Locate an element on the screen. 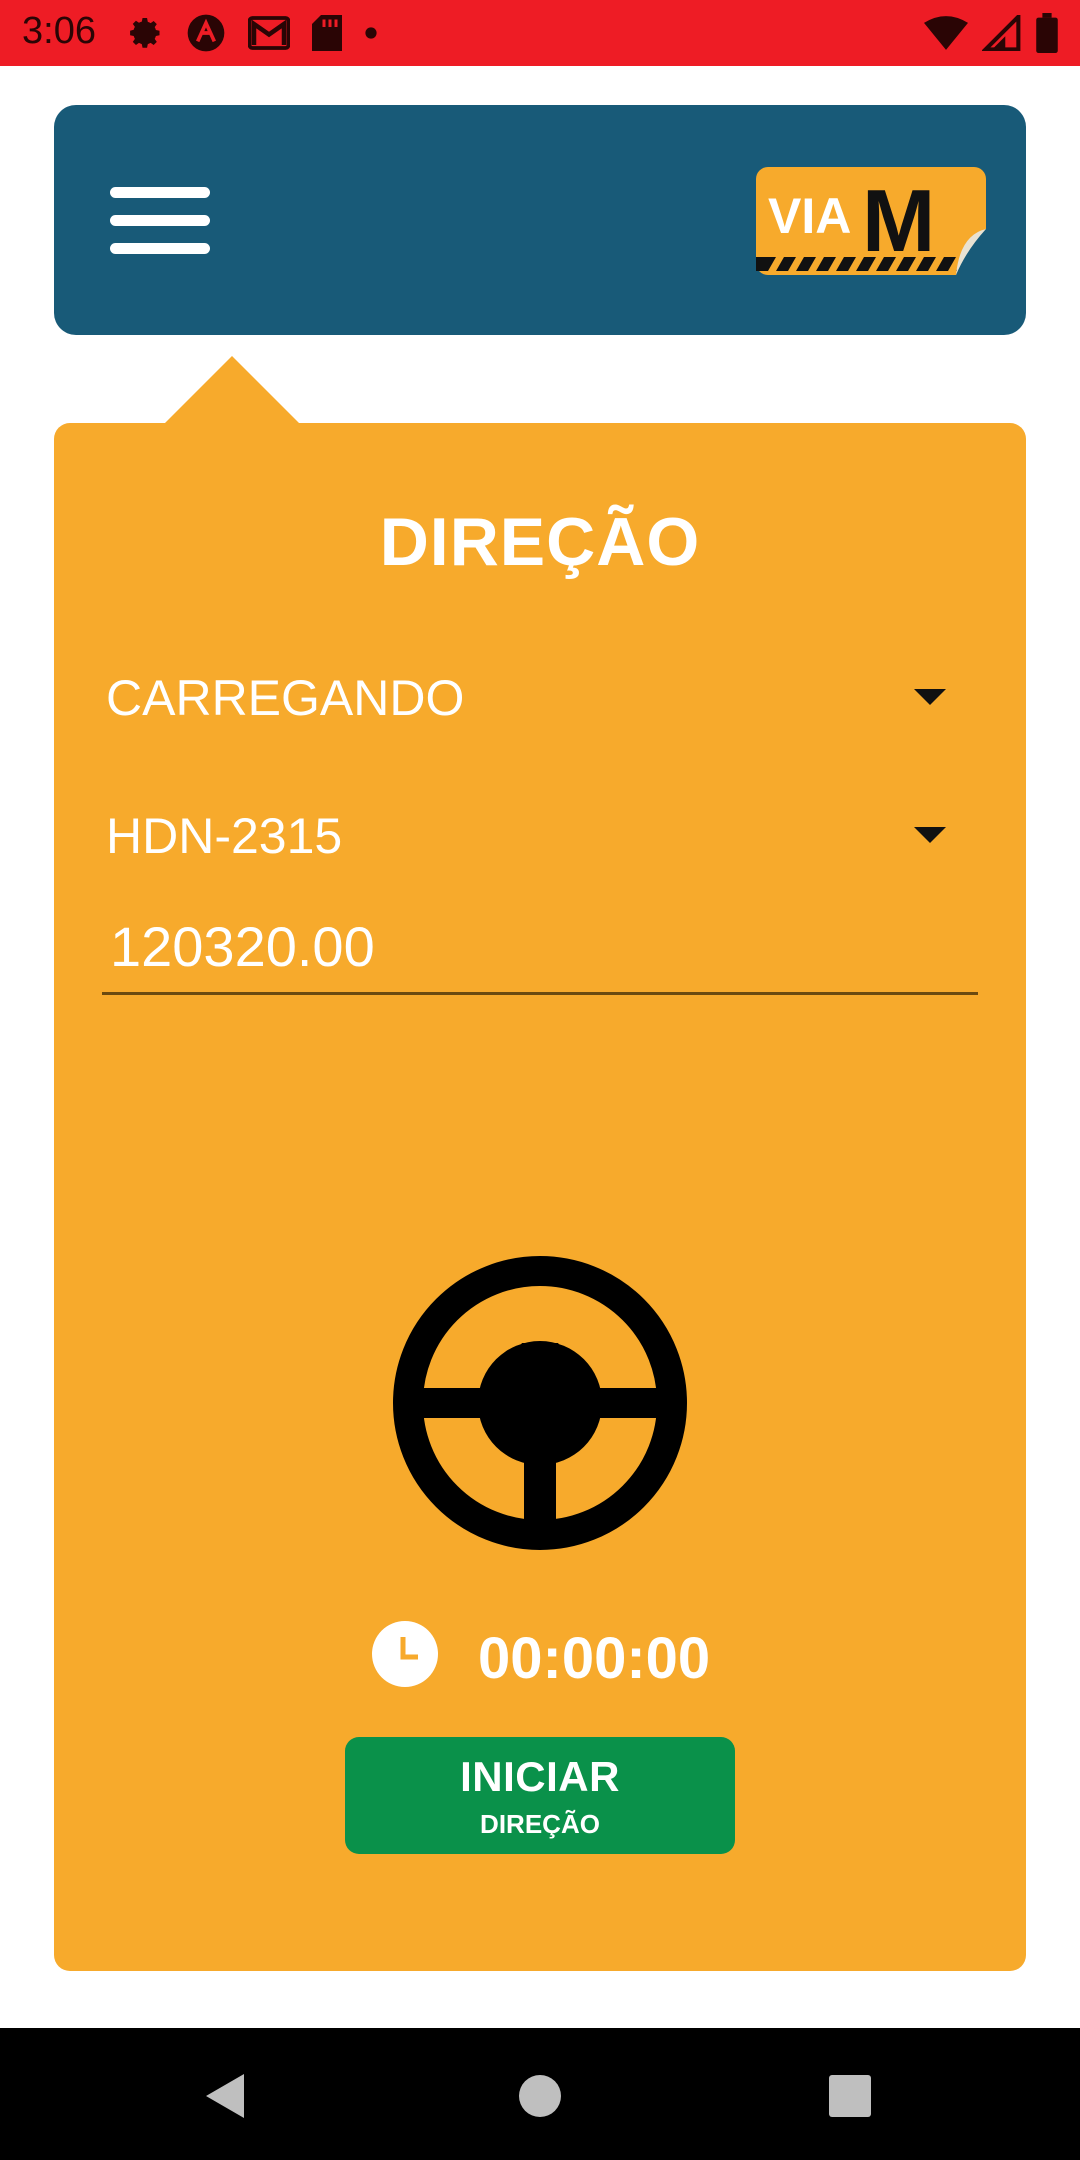  vehicle-select-value: HDN-2315 is located at coordinates (224, 836).